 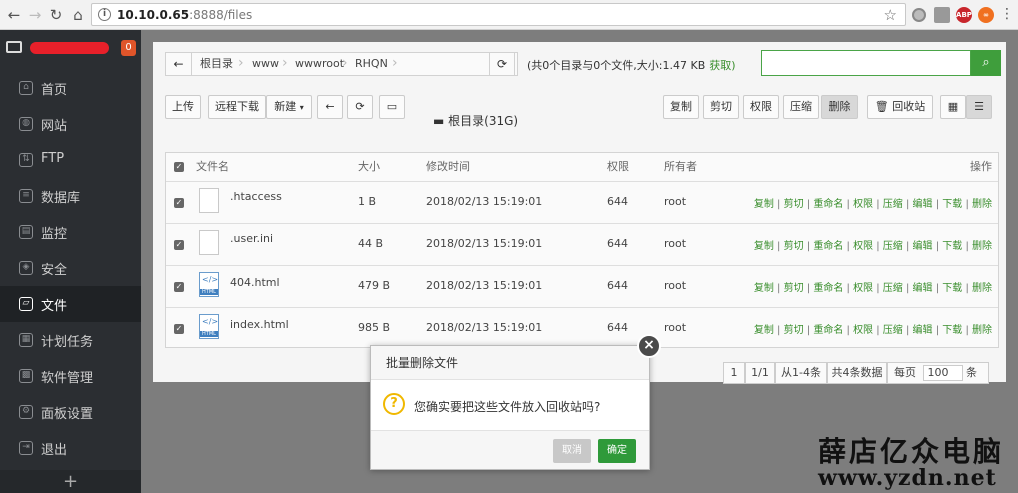 I want to click on search-input, so click(x=866, y=63).